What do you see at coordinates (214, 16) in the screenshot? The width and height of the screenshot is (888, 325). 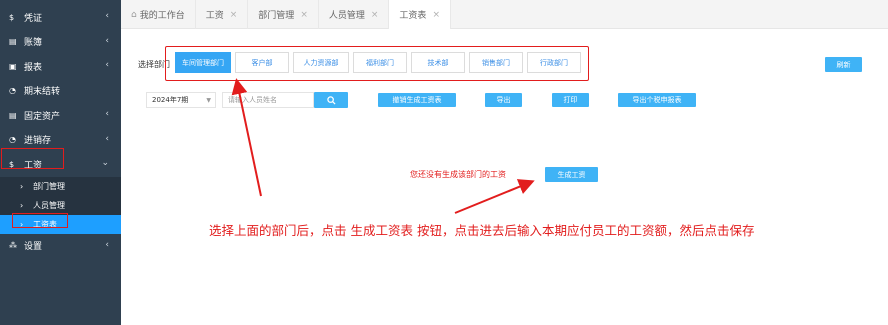 I see `tab-label: 工资` at bounding box center [214, 16].